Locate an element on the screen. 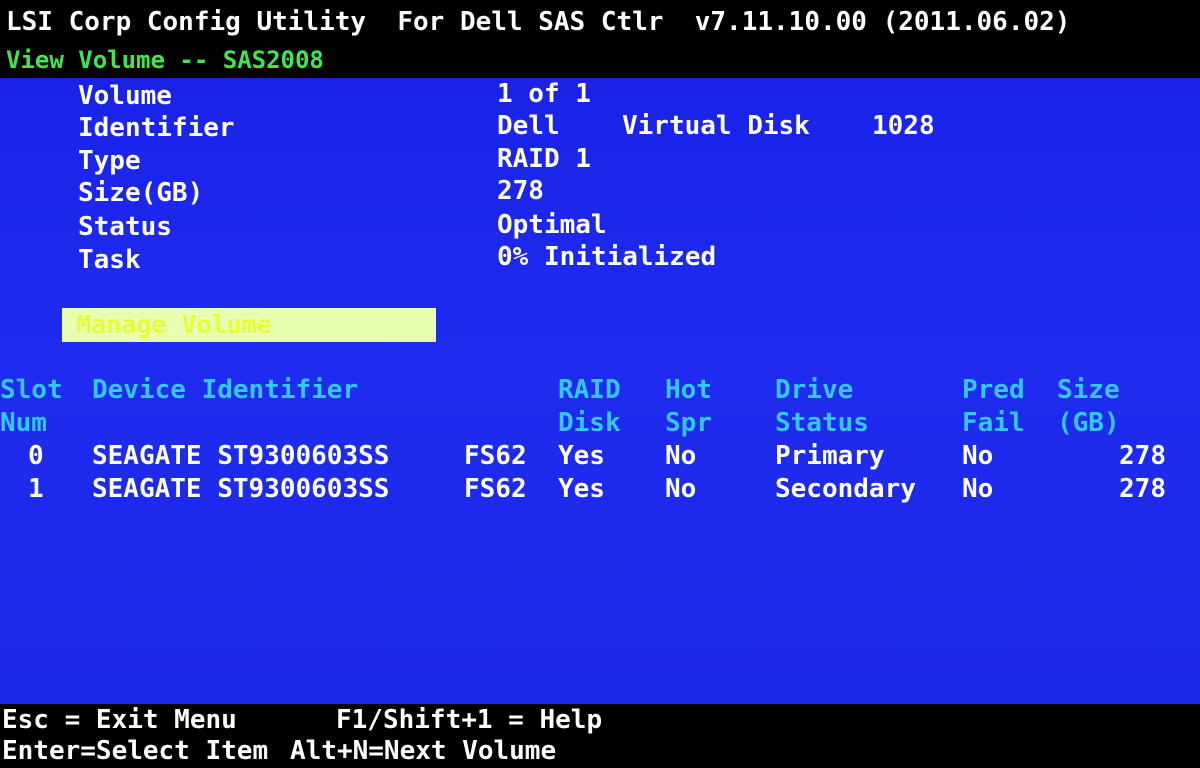 This screenshot has height=768, width=1200. col-header-disk: Disk is located at coordinates (589, 423).